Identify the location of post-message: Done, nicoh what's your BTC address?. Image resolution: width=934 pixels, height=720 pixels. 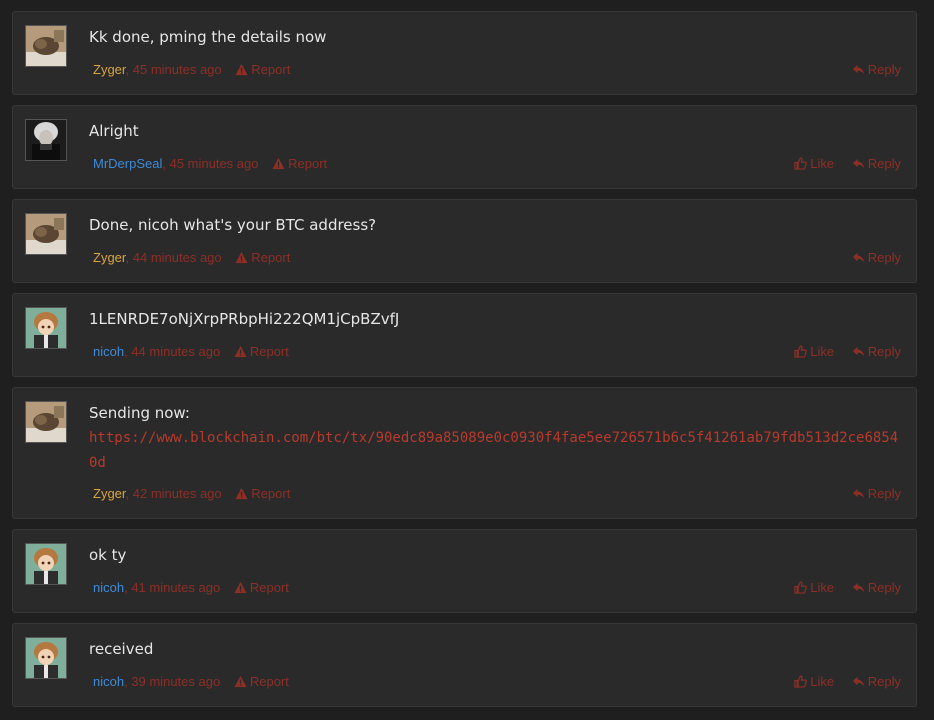
(497, 225).